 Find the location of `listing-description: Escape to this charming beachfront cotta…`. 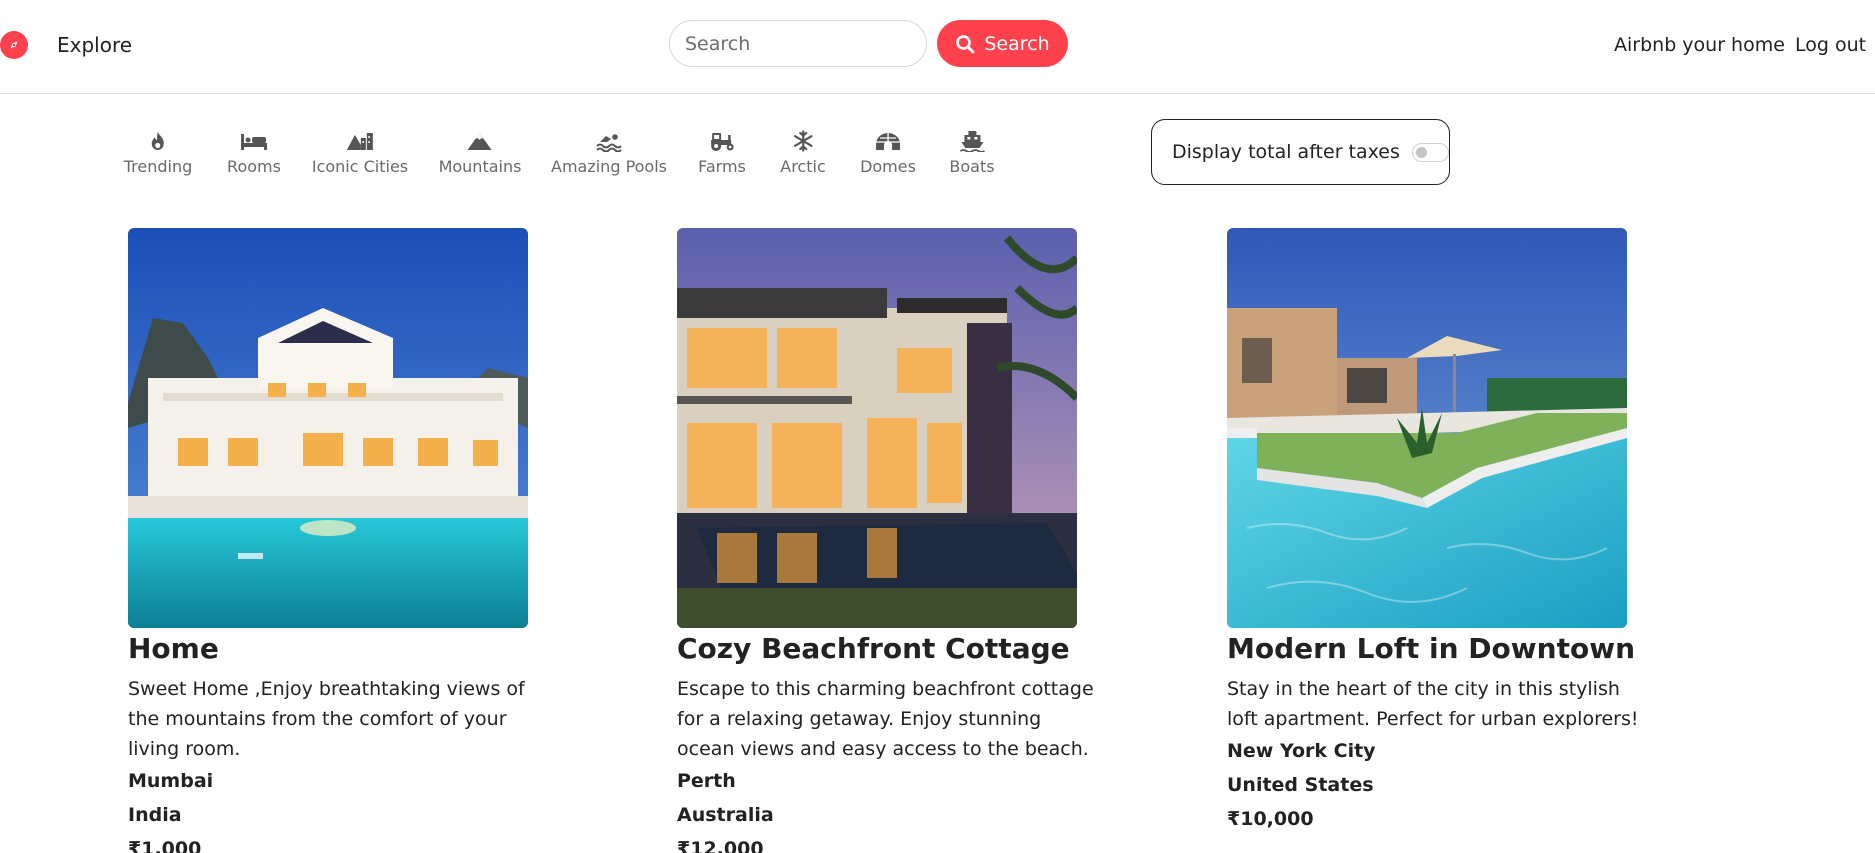

listing-description: Escape to this charming beachfront cotta… is located at coordinates (885, 719).